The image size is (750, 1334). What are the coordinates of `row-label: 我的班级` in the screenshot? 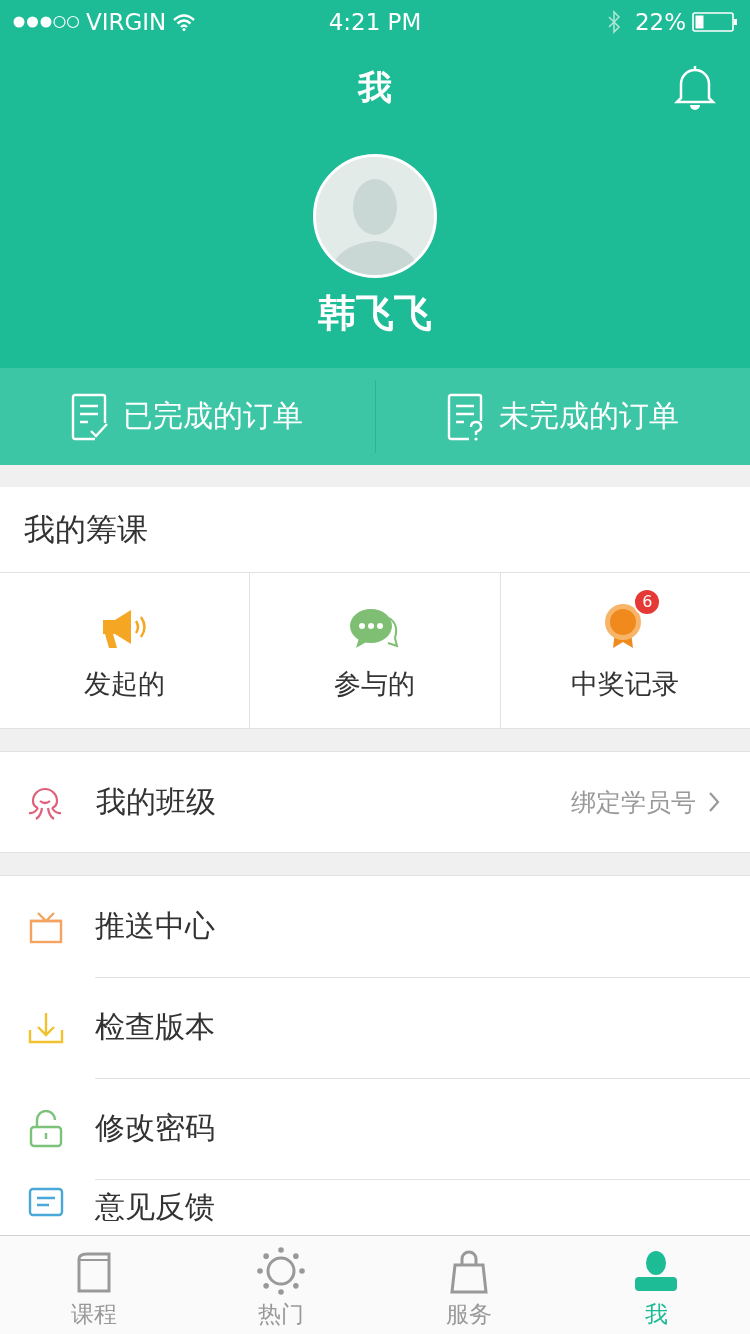 It's located at (333, 802).